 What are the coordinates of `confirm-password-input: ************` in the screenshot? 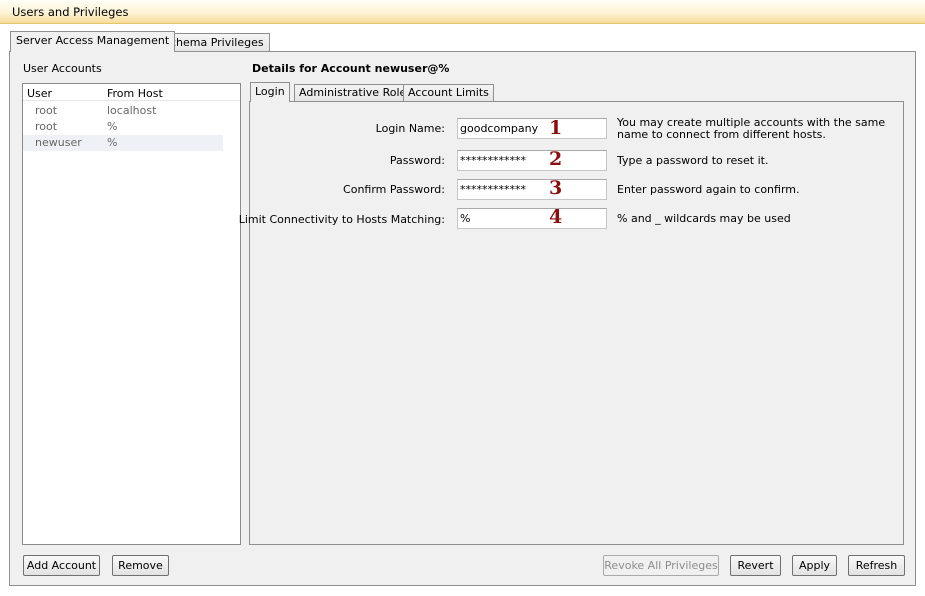 It's located at (532, 189).